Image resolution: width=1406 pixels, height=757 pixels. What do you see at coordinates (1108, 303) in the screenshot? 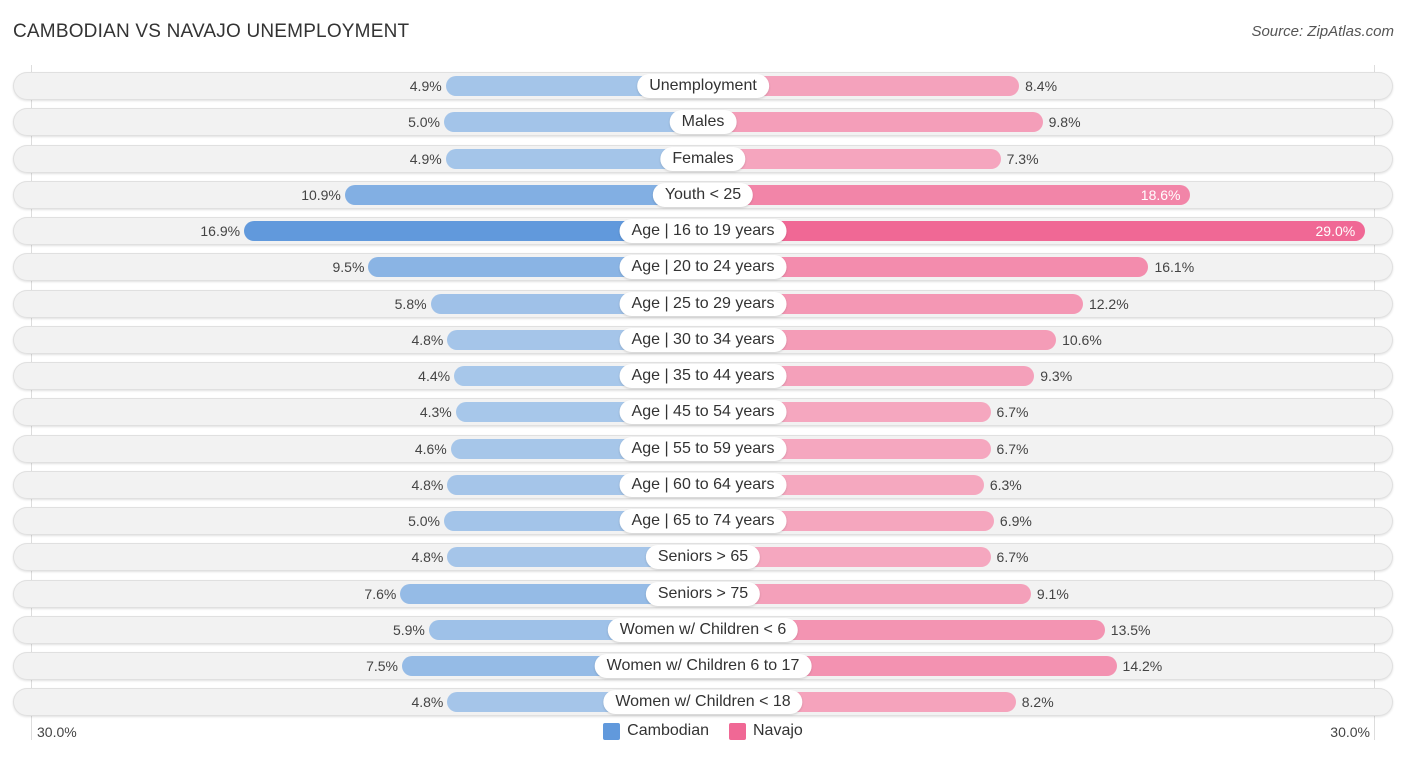
I see `navajo-value-label: 12.2%` at bounding box center [1108, 303].